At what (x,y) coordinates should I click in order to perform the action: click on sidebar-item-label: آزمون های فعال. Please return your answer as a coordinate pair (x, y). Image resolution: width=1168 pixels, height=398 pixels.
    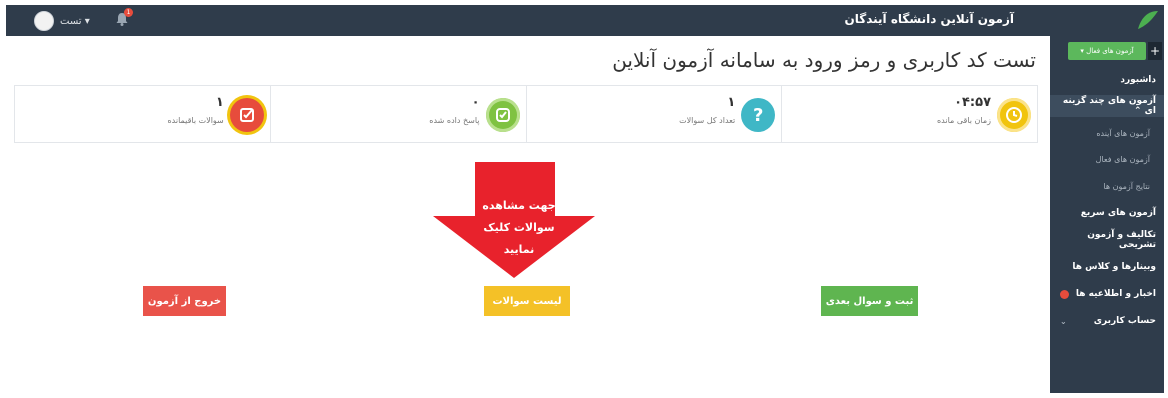
    Looking at the image, I should click on (1122, 159).